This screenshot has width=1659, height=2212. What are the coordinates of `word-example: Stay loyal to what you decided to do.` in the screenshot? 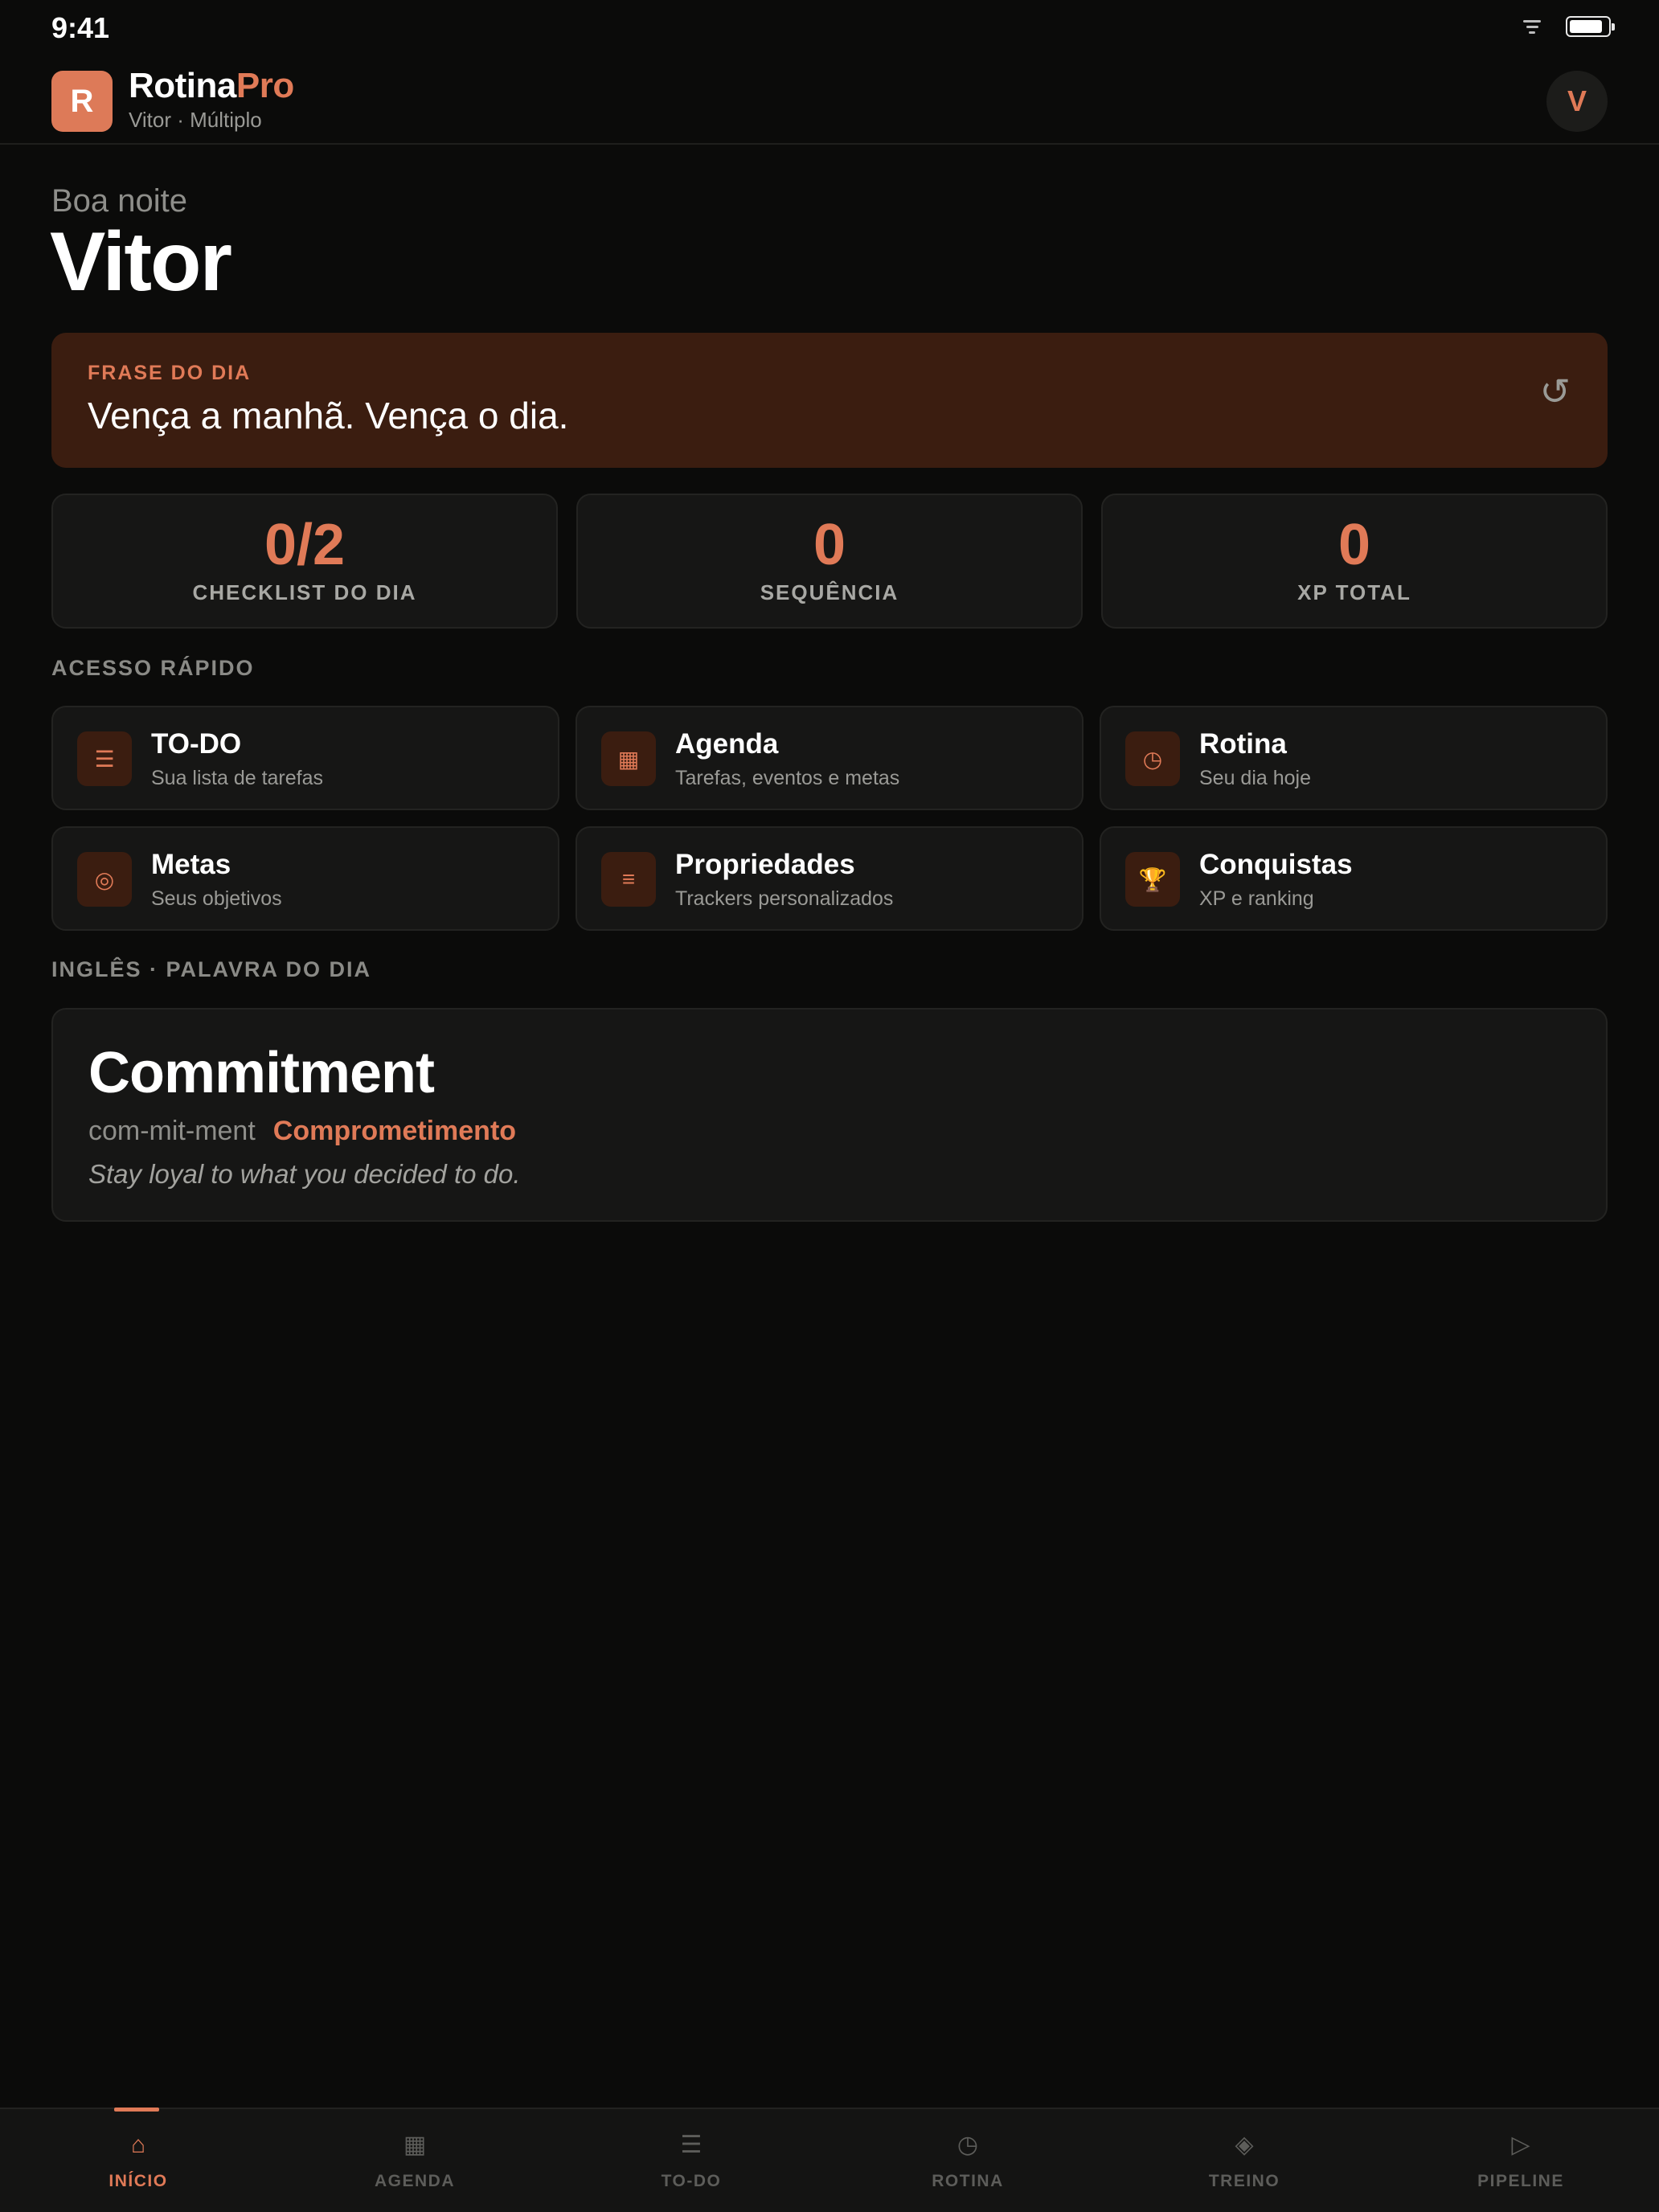 It's located at (304, 1174).